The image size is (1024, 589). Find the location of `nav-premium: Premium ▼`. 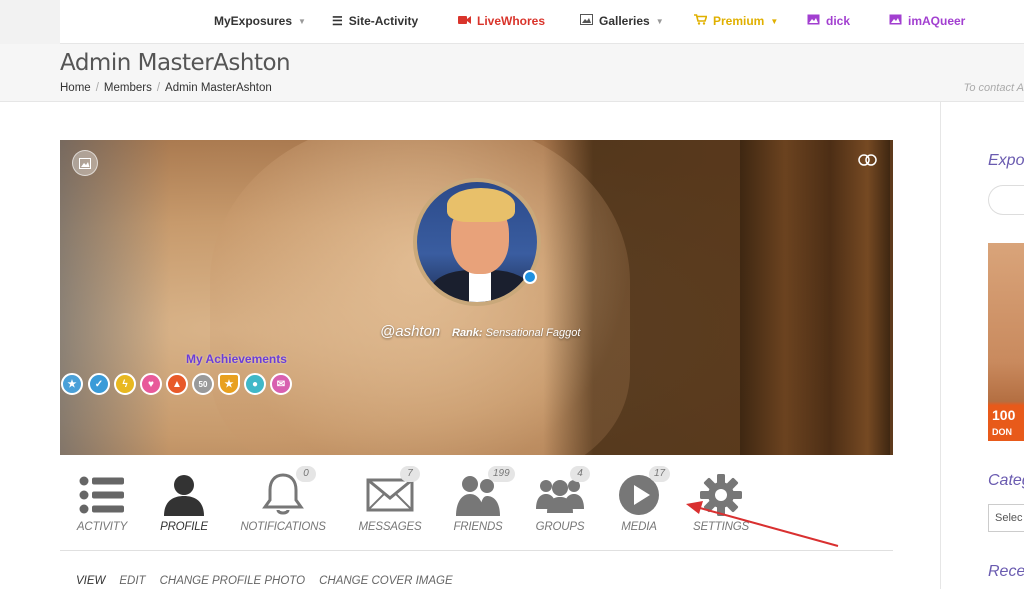

nav-premium: Premium ▼ is located at coordinates (736, 21).